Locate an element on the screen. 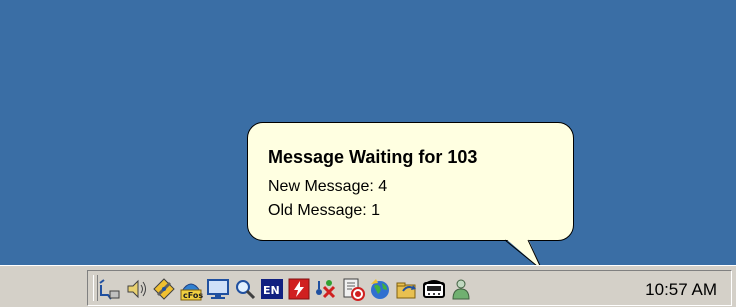 This screenshot has height=307, width=736. display-icon is located at coordinates (218, 289).